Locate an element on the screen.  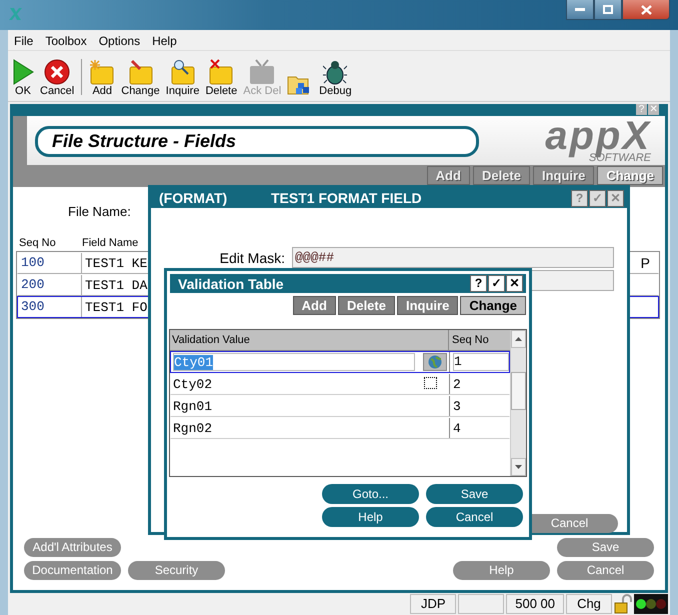
minimize-icon is located at coordinates (580, 10).